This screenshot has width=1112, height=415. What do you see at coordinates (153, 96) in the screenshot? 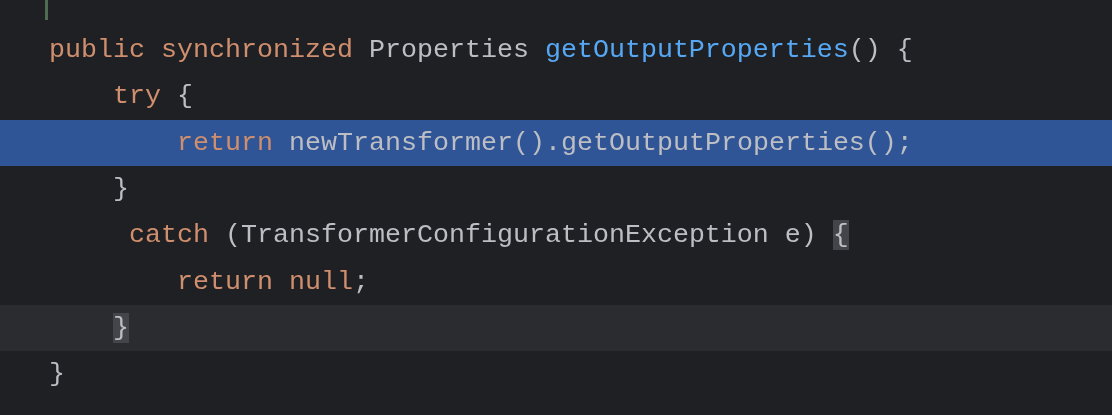
I see `code-line: try {` at bounding box center [153, 96].